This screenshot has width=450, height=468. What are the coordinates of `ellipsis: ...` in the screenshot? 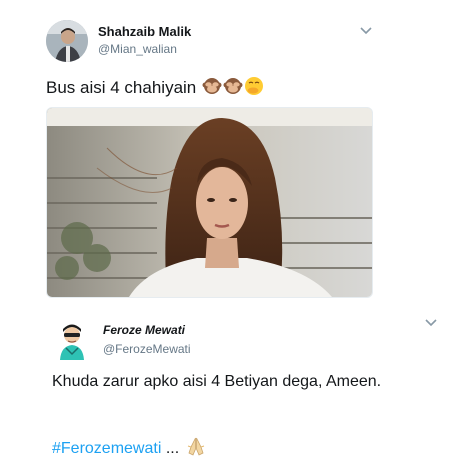 It's located at (170, 448).